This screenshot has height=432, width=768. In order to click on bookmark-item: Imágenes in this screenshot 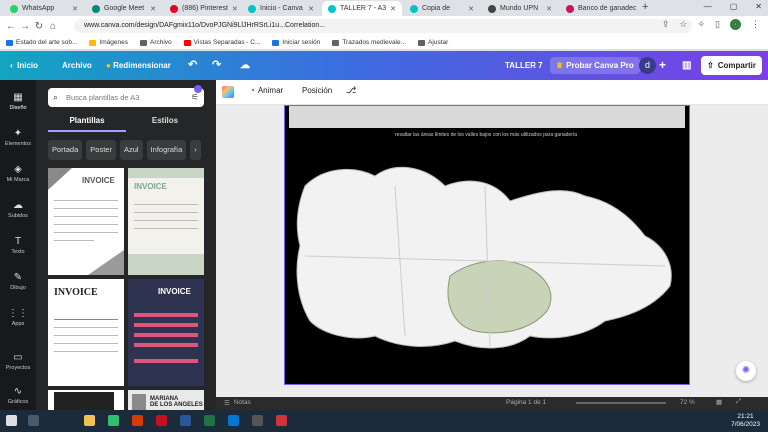, I will do `click(108, 42)`.